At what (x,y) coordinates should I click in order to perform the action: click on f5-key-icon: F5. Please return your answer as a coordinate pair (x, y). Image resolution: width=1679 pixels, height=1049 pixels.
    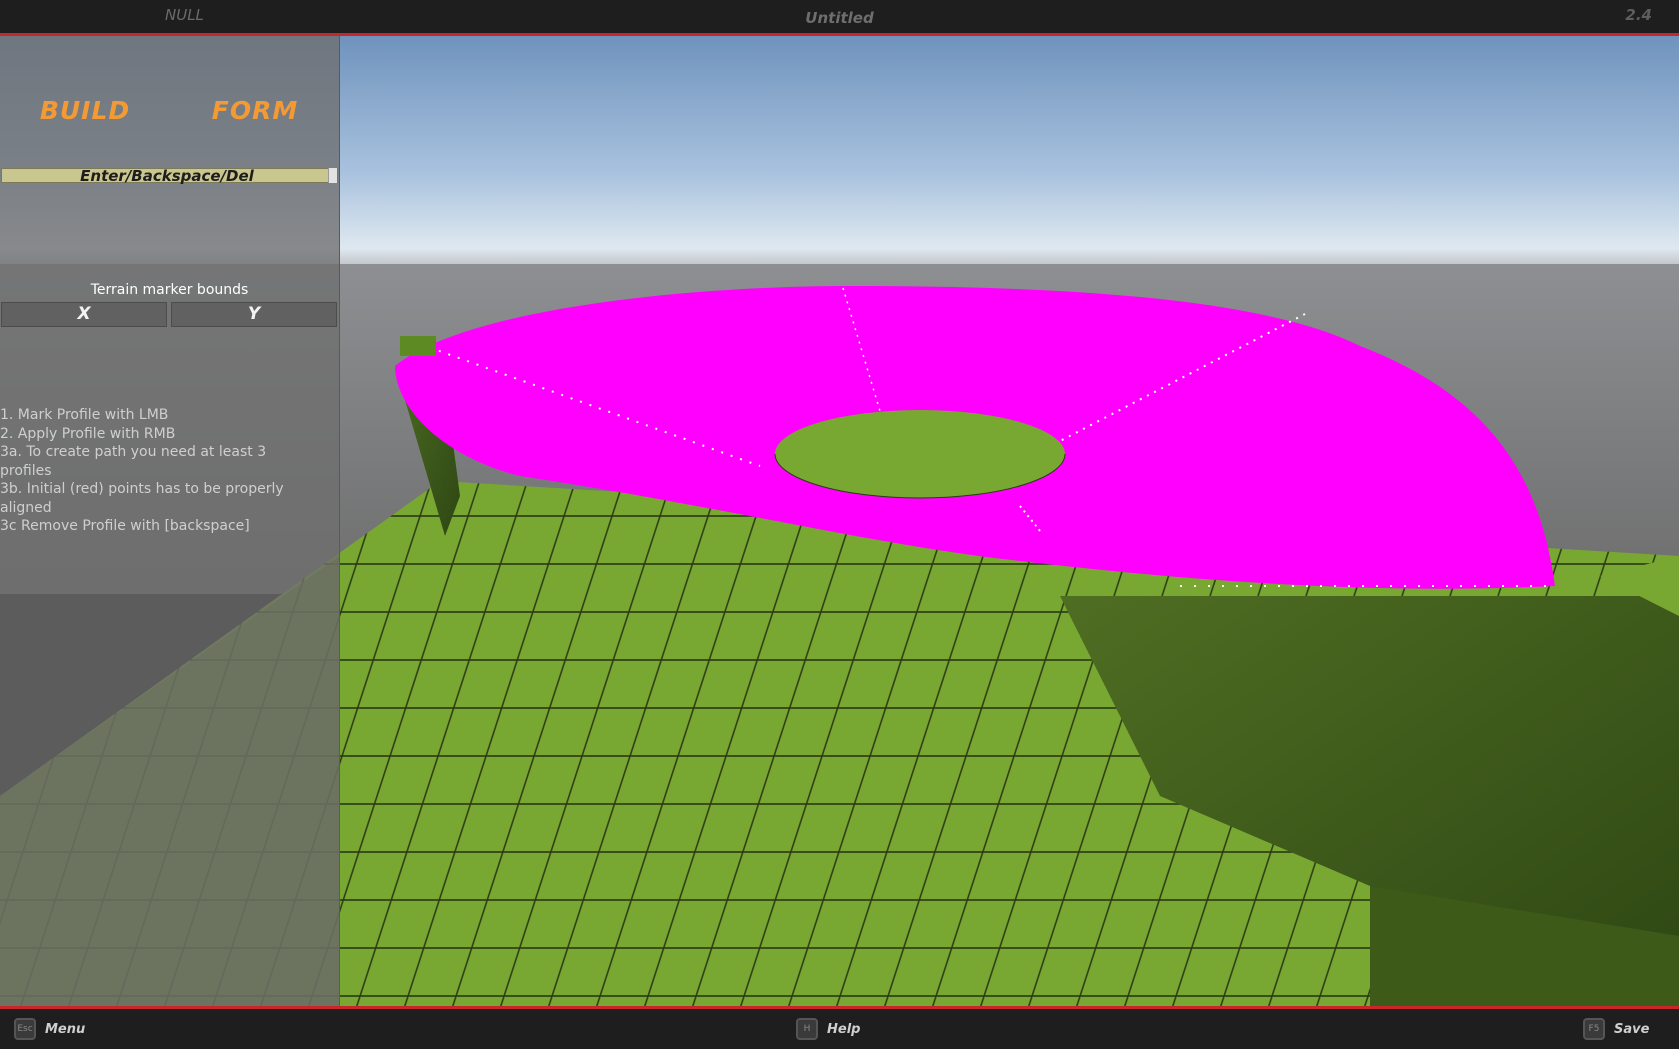
    Looking at the image, I should click on (1594, 1029).